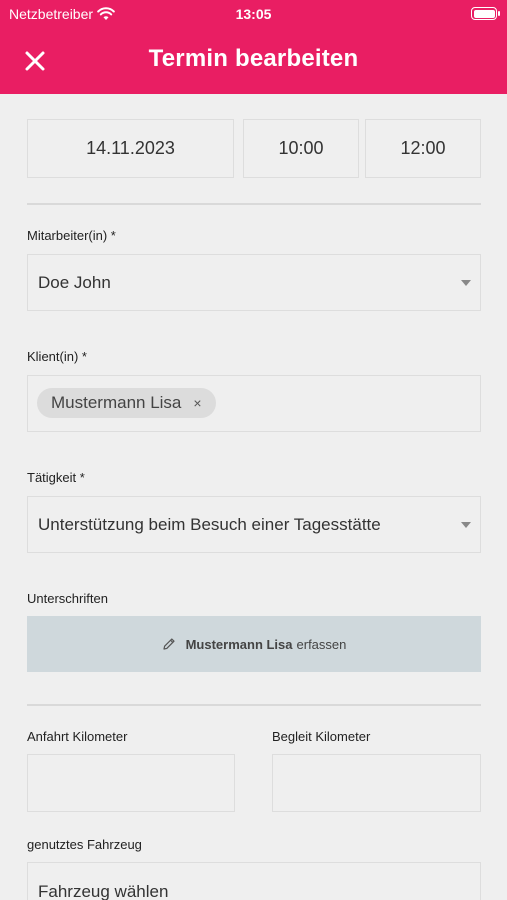 The image size is (507, 900). Describe the element at coordinates (254, 282) in the screenshot. I see `employee-select: Doe John` at that location.